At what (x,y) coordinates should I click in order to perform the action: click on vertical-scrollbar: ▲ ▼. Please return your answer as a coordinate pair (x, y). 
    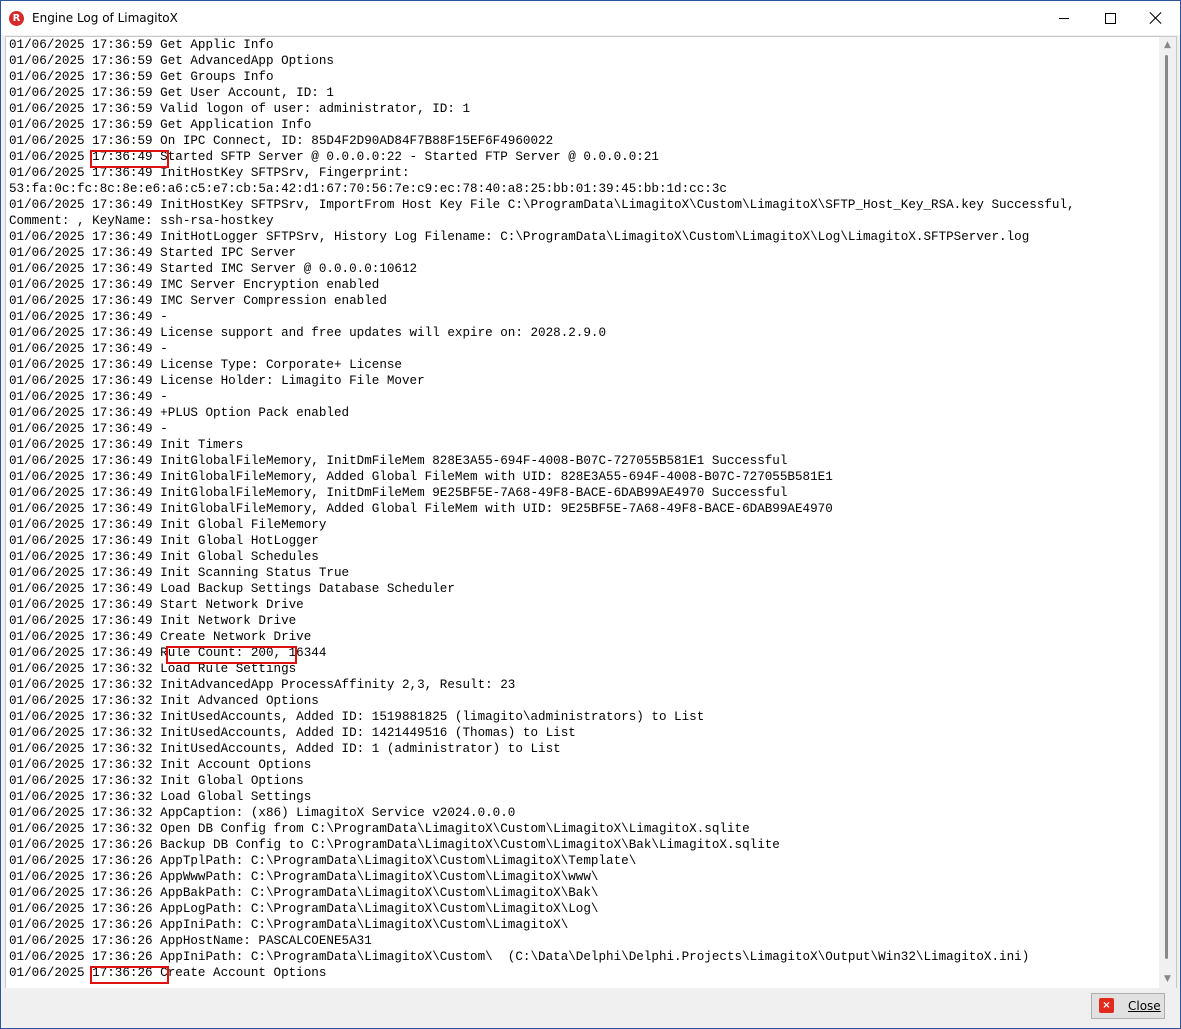
    Looking at the image, I should click on (1167, 512).